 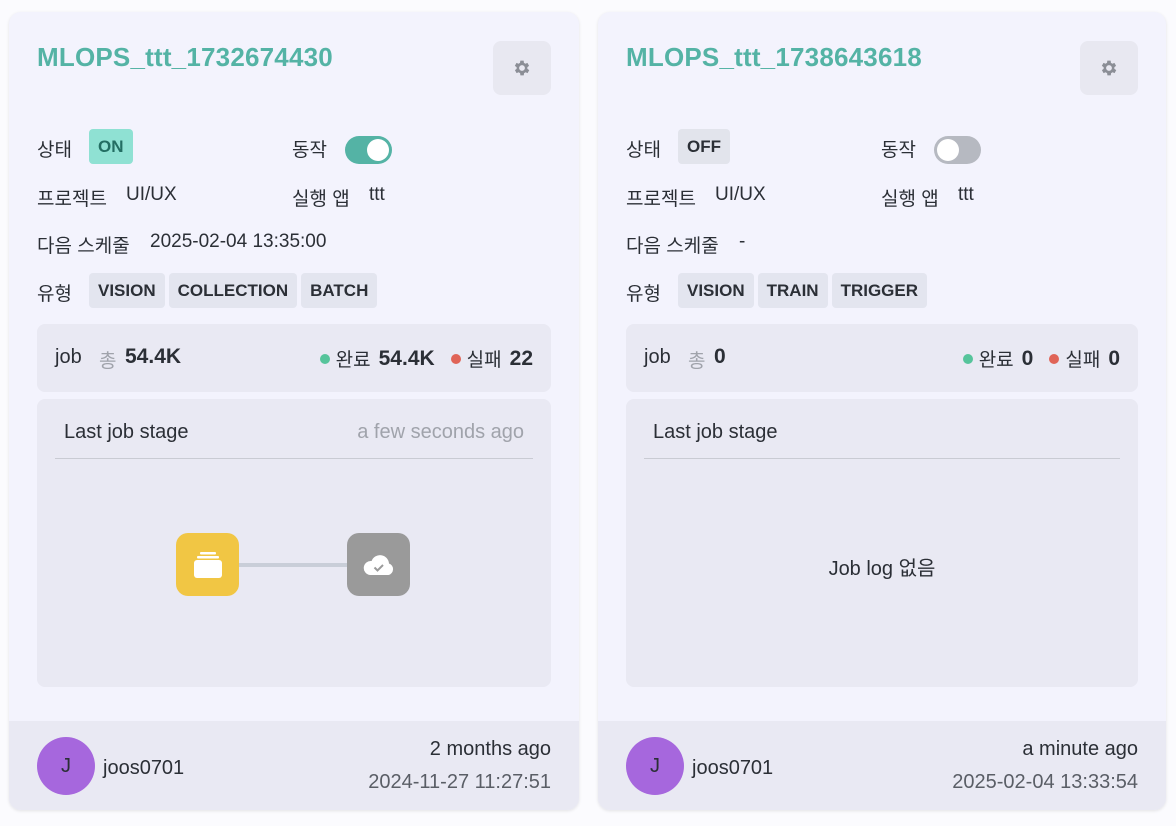 What do you see at coordinates (490, 749) in the screenshot?
I see `created-relative: 2 months ago` at bounding box center [490, 749].